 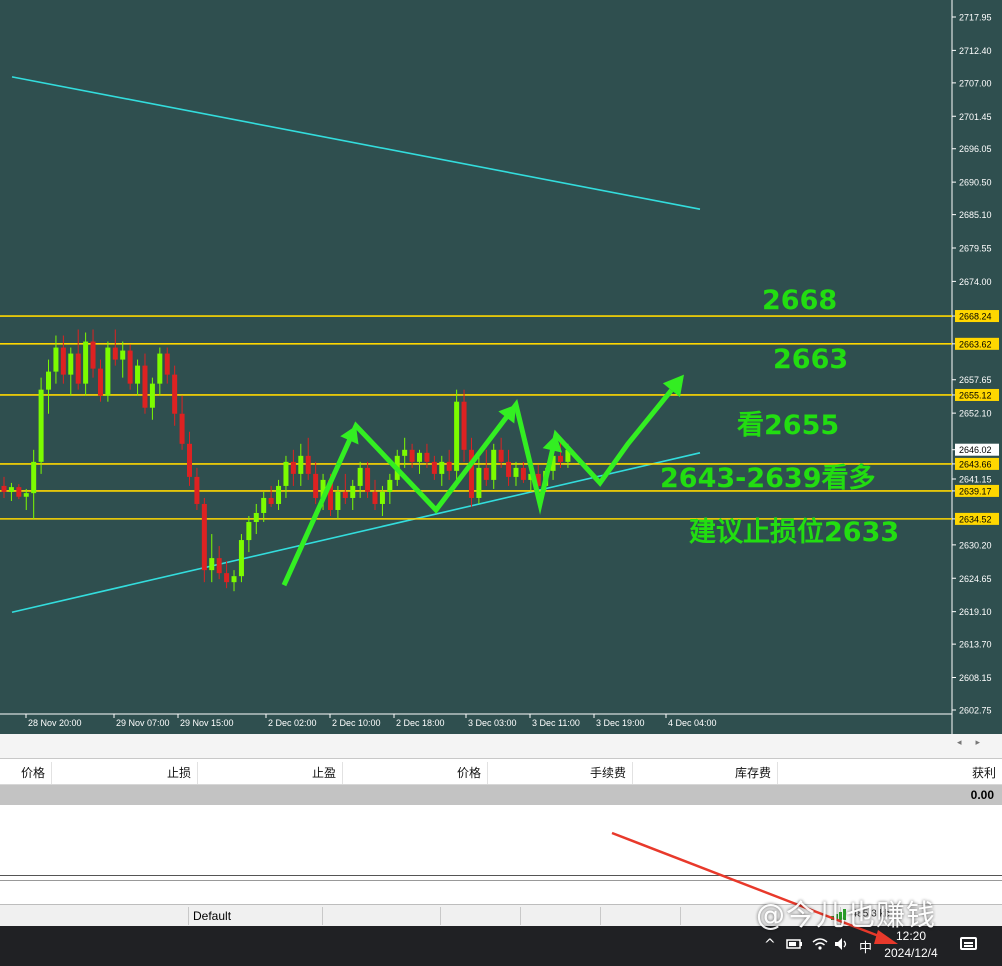 What do you see at coordinates (846, 915) in the screenshot?
I see `watermark: @今儿也赚钱` at bounding box center [846, 915].